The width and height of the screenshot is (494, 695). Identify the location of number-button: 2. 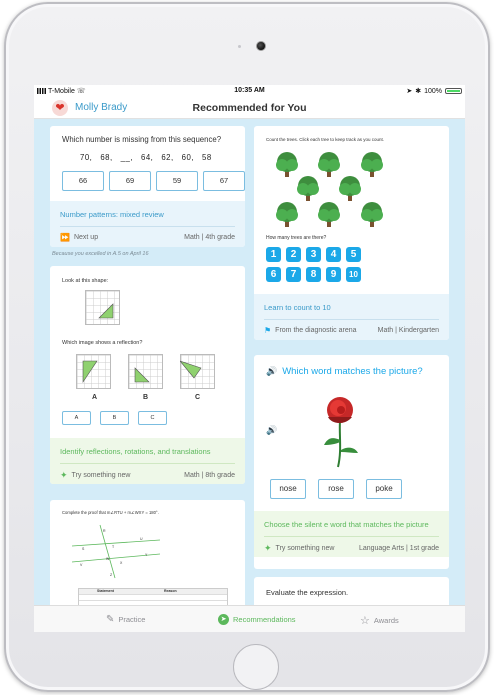
(293, 254).